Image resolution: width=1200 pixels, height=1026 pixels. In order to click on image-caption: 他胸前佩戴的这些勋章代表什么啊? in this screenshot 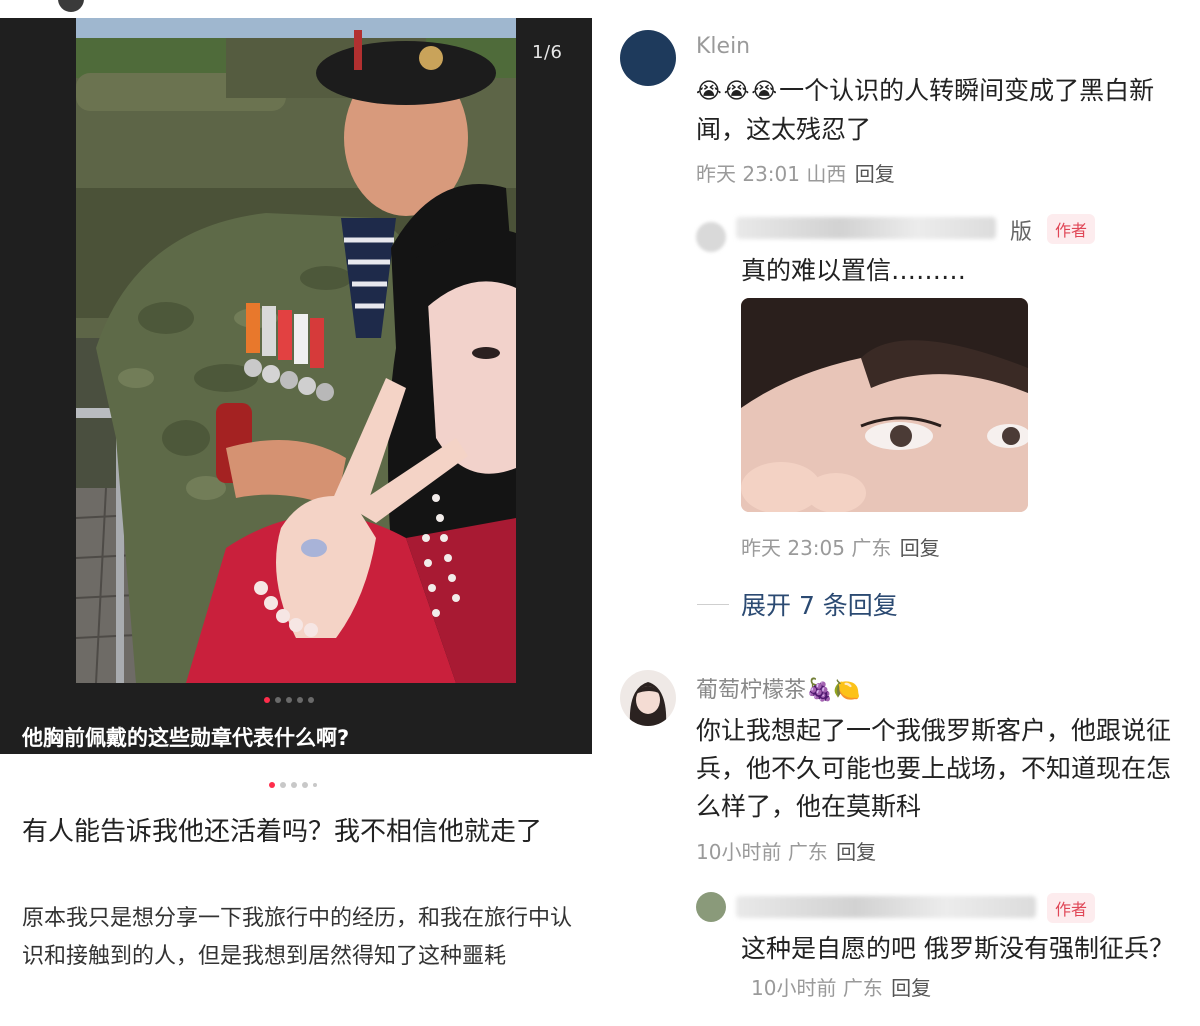, I will do `click(186, 738)`.